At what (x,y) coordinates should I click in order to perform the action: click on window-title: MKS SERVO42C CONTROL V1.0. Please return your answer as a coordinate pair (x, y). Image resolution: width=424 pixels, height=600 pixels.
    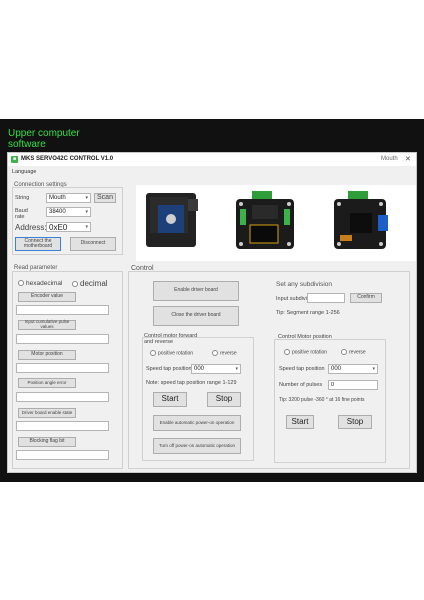
    Looking at the image, I should click on (67, 159).